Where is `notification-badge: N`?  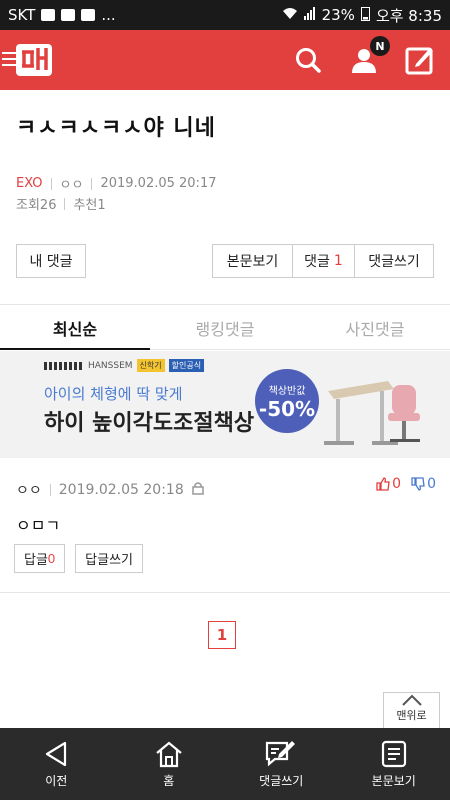 notification-badge: N is located at coordinates (380, 46).